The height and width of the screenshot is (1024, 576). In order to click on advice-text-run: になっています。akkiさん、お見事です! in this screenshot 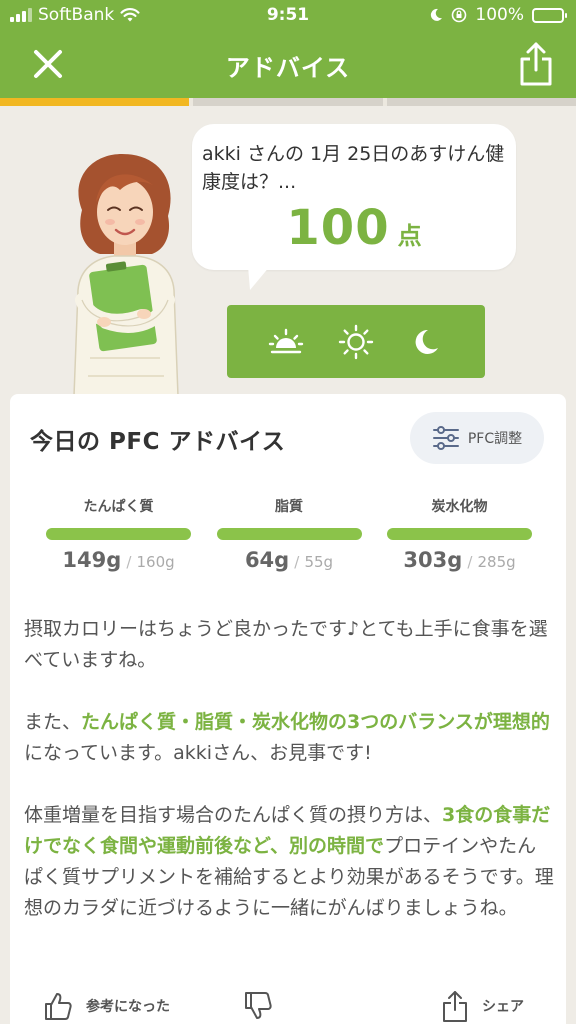, I will do `click(198, 753)`.